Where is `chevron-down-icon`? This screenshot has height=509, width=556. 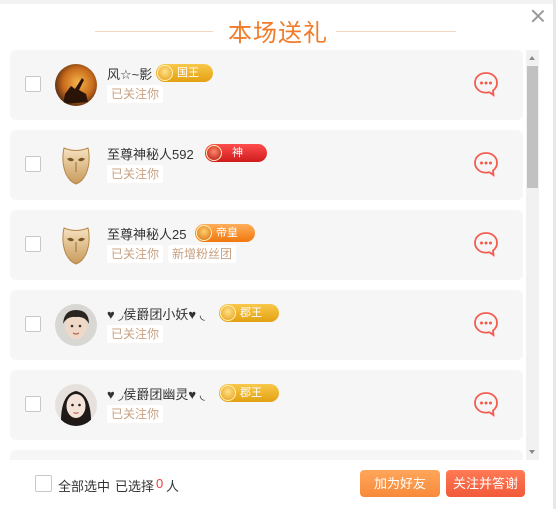 chevron-down-icon is located at coordinates (532, 452).